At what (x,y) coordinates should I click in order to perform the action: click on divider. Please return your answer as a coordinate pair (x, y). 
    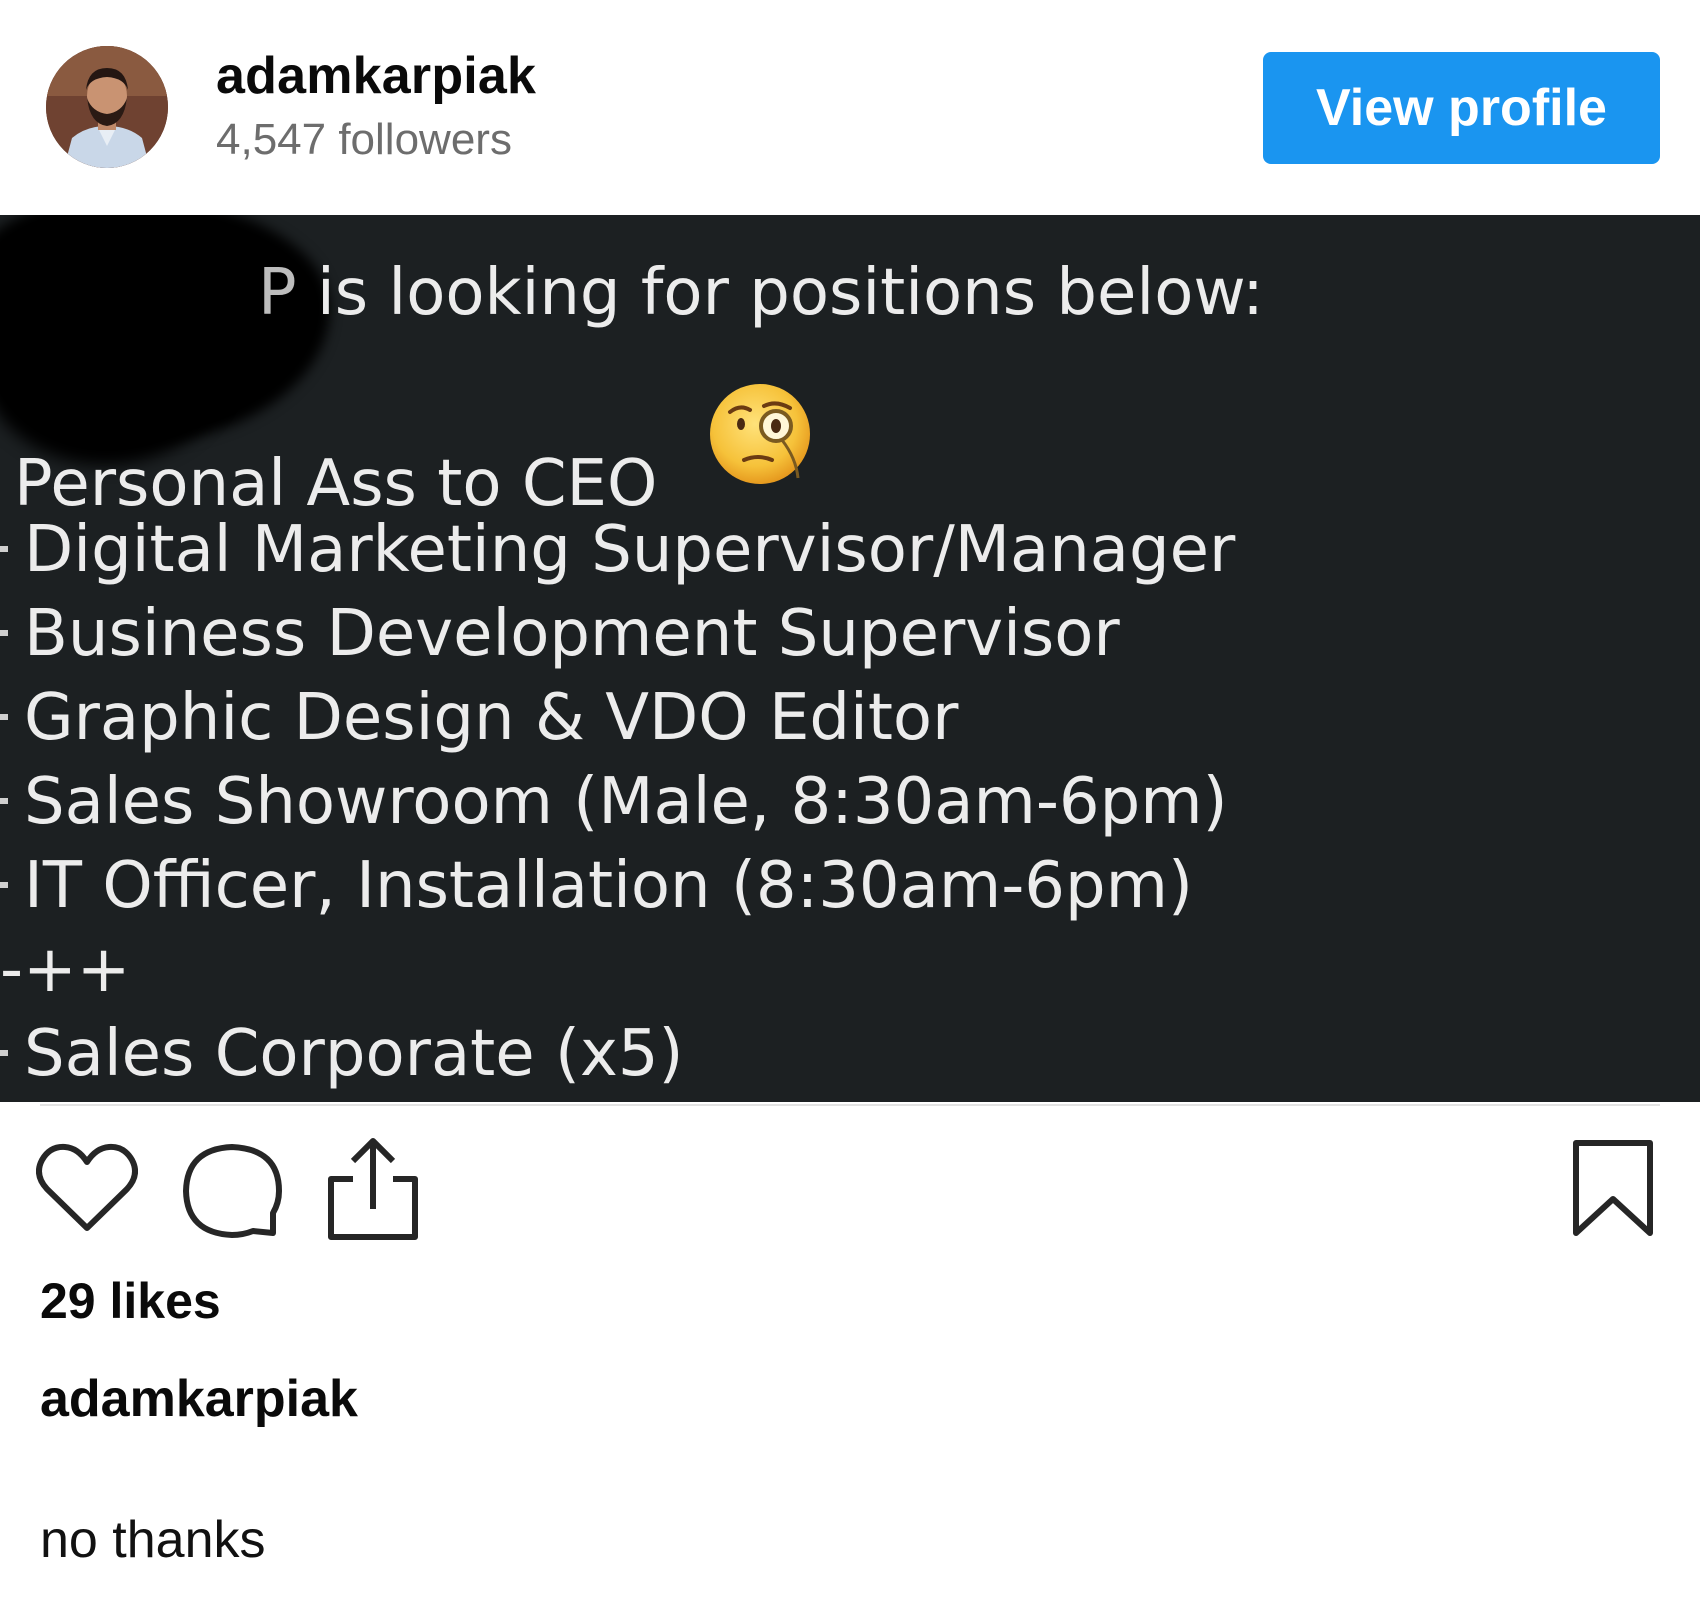
    Looking at the image, I should click on (850, 1105).